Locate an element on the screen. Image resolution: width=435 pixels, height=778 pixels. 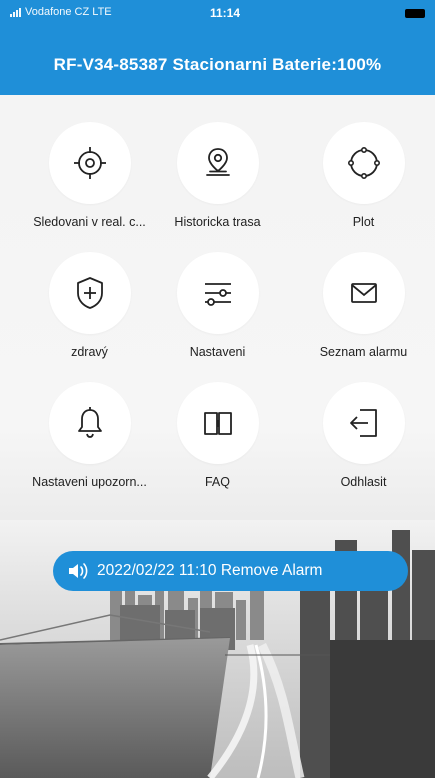
menu-item-logout: Odhlasit is located at coordinates (363, 435).